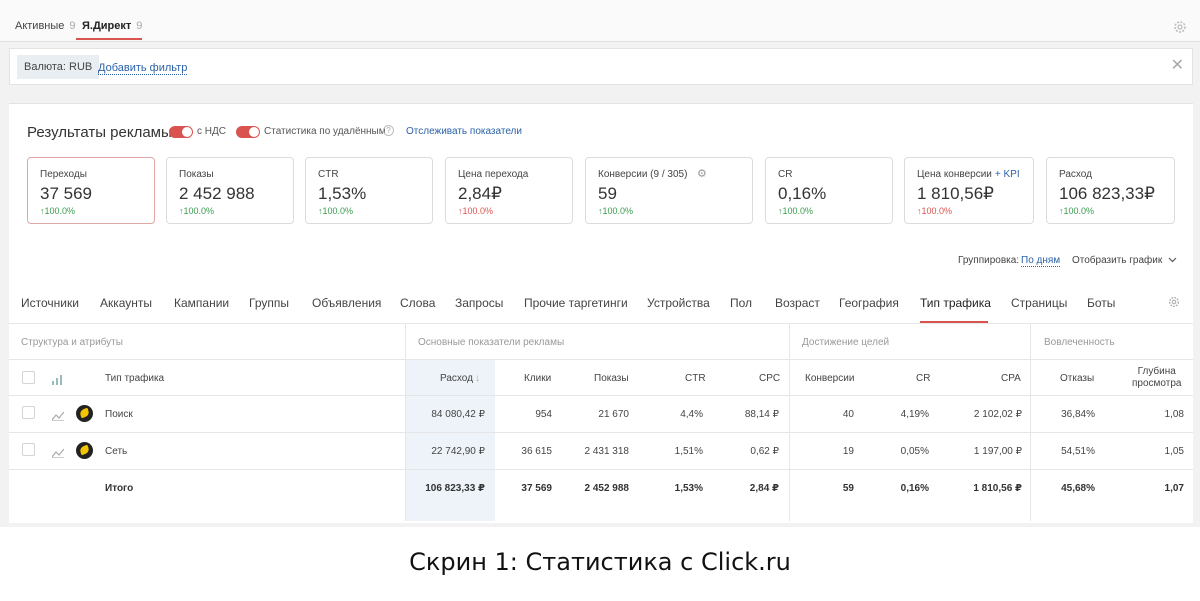 This screenshot has height=601, width=1200. I want to click on kpi-card-spend: Расход 106 823,33₽ ↑100.0%, so click(1110, 190).